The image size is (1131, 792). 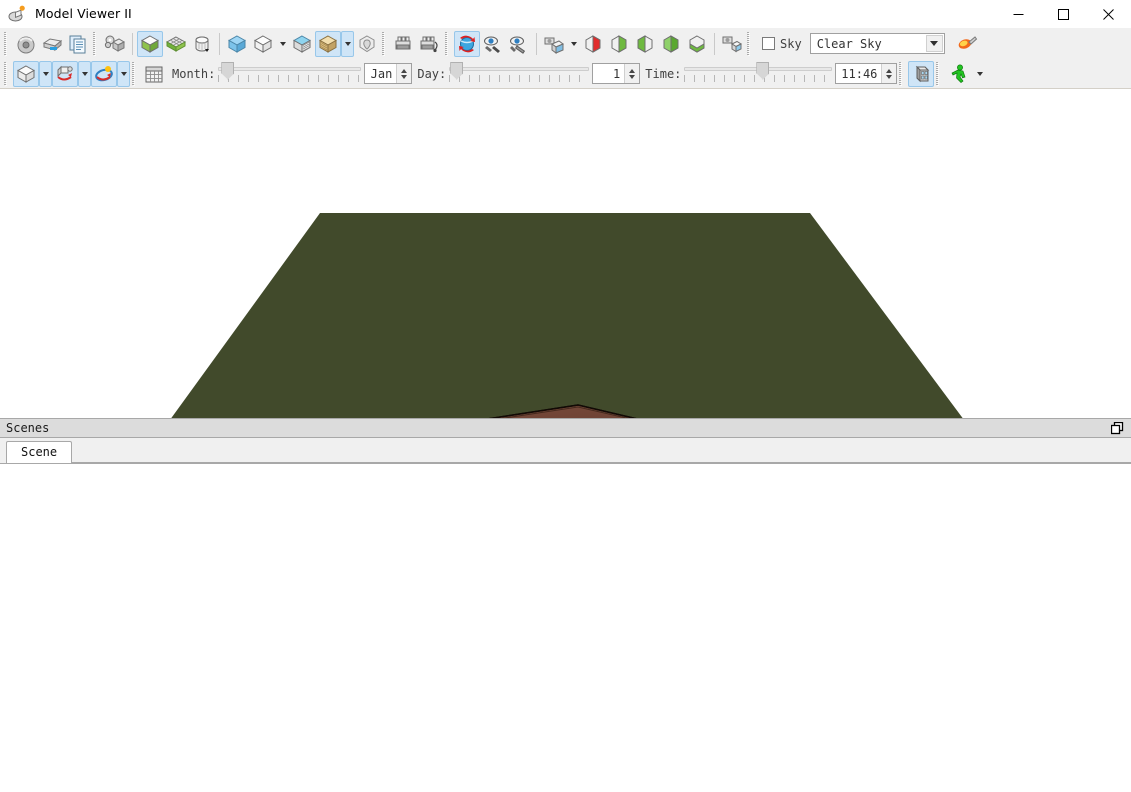 What do you see at coordinates (697, 44) in the screenshot?
I see `face-green-4-button` at bounding box center [697, 44].